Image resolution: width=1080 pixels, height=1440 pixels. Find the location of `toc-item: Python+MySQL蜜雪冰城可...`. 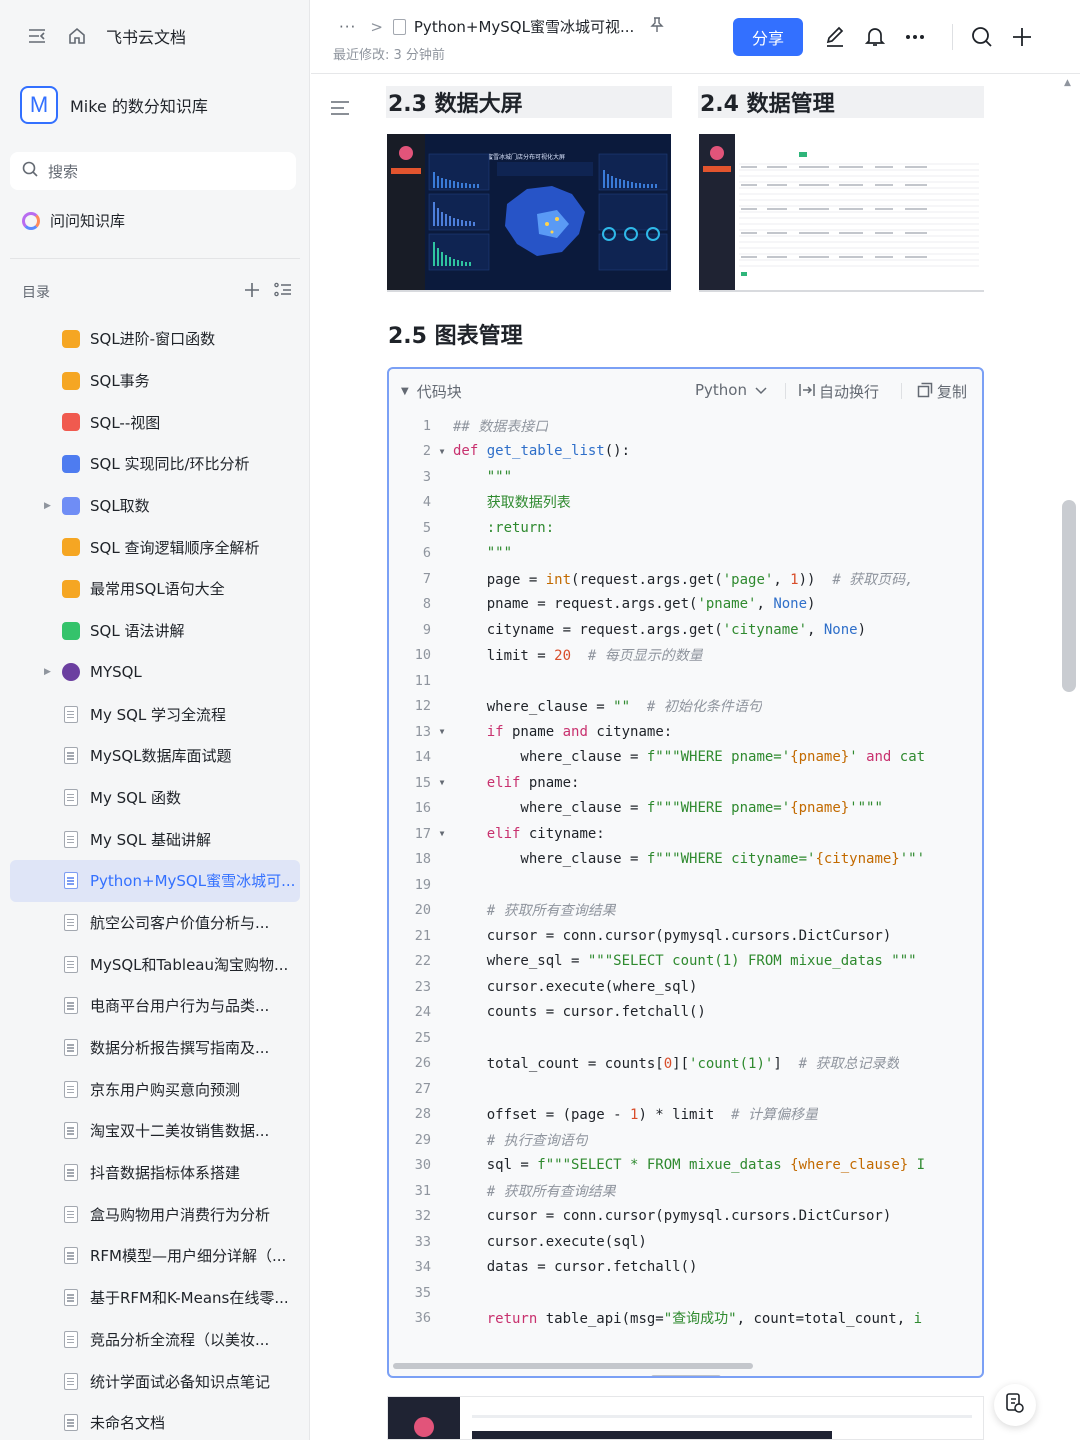

toc-item: Python+MySQL蜜雪冰城可... is located at coordinates (155, 880).